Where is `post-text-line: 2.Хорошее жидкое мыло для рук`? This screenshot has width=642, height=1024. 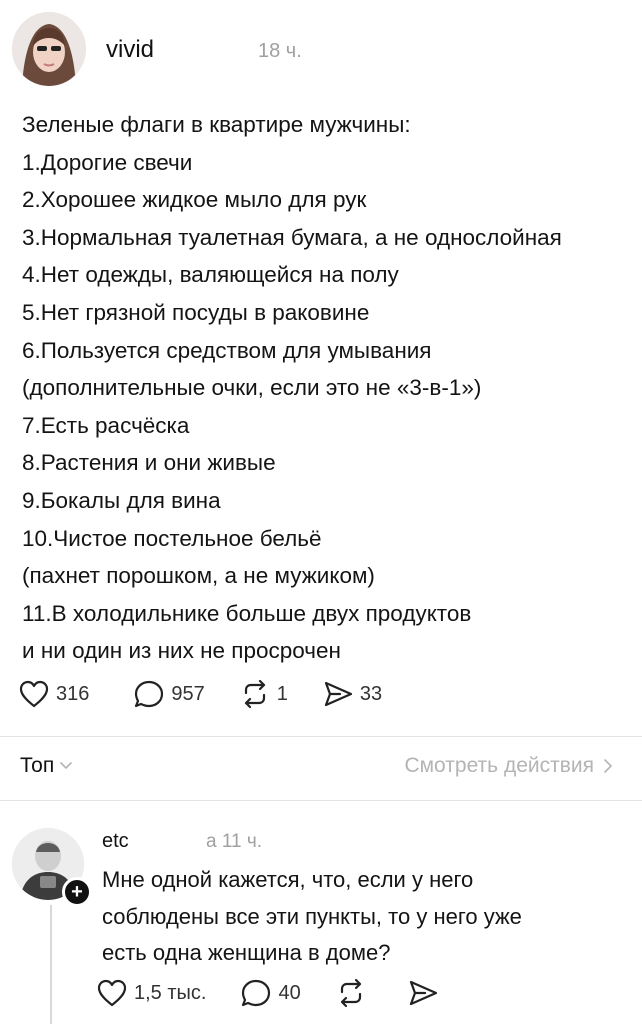 post-text-line: 2.Хорошее жидкое мыло для рук is located at coordinates (194, 200).